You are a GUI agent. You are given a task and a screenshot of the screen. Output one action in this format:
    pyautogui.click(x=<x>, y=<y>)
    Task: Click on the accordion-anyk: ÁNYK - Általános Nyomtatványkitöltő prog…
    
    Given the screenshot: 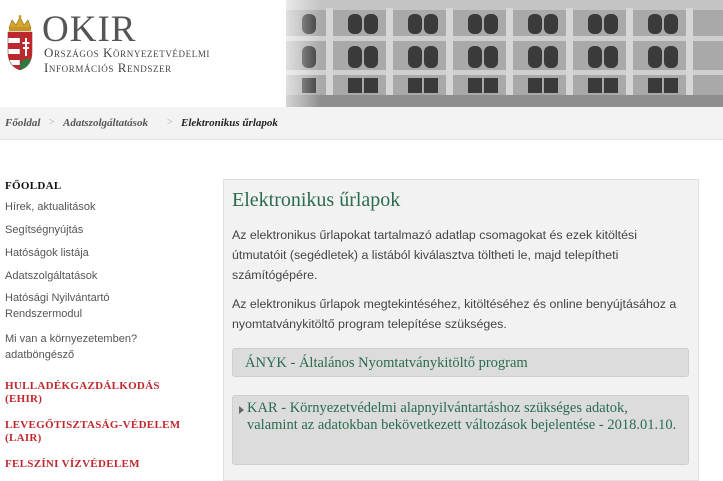 What is the action you would take?
    pyautogui.click(x=460, y=362)
    